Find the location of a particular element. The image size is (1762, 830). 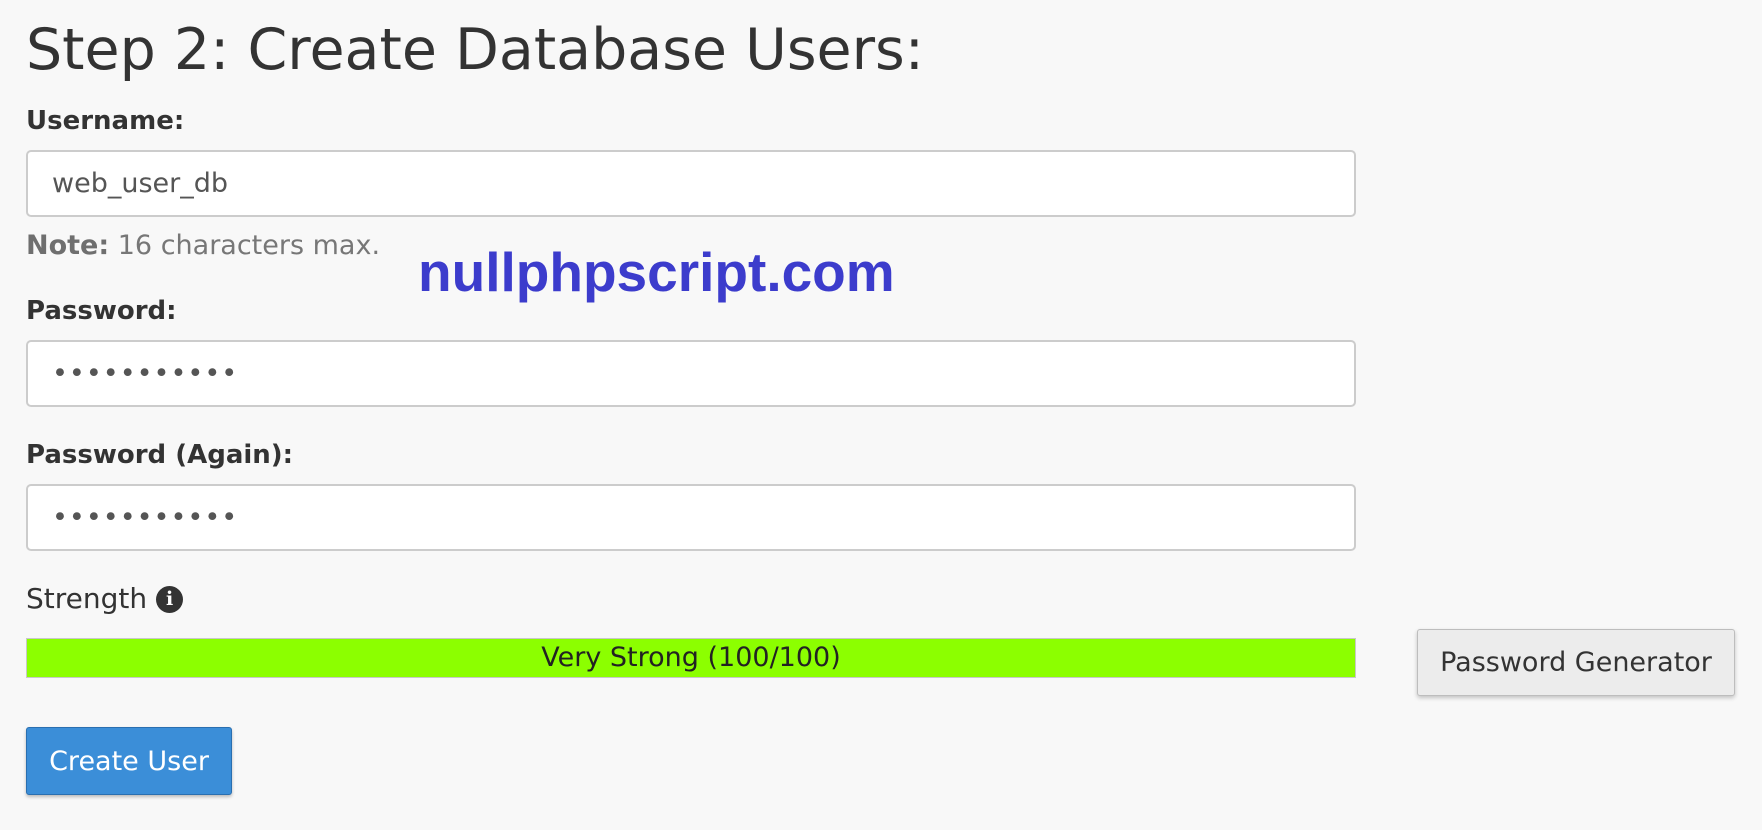

create-user-button: Create User is located at coordinates (129, 761).